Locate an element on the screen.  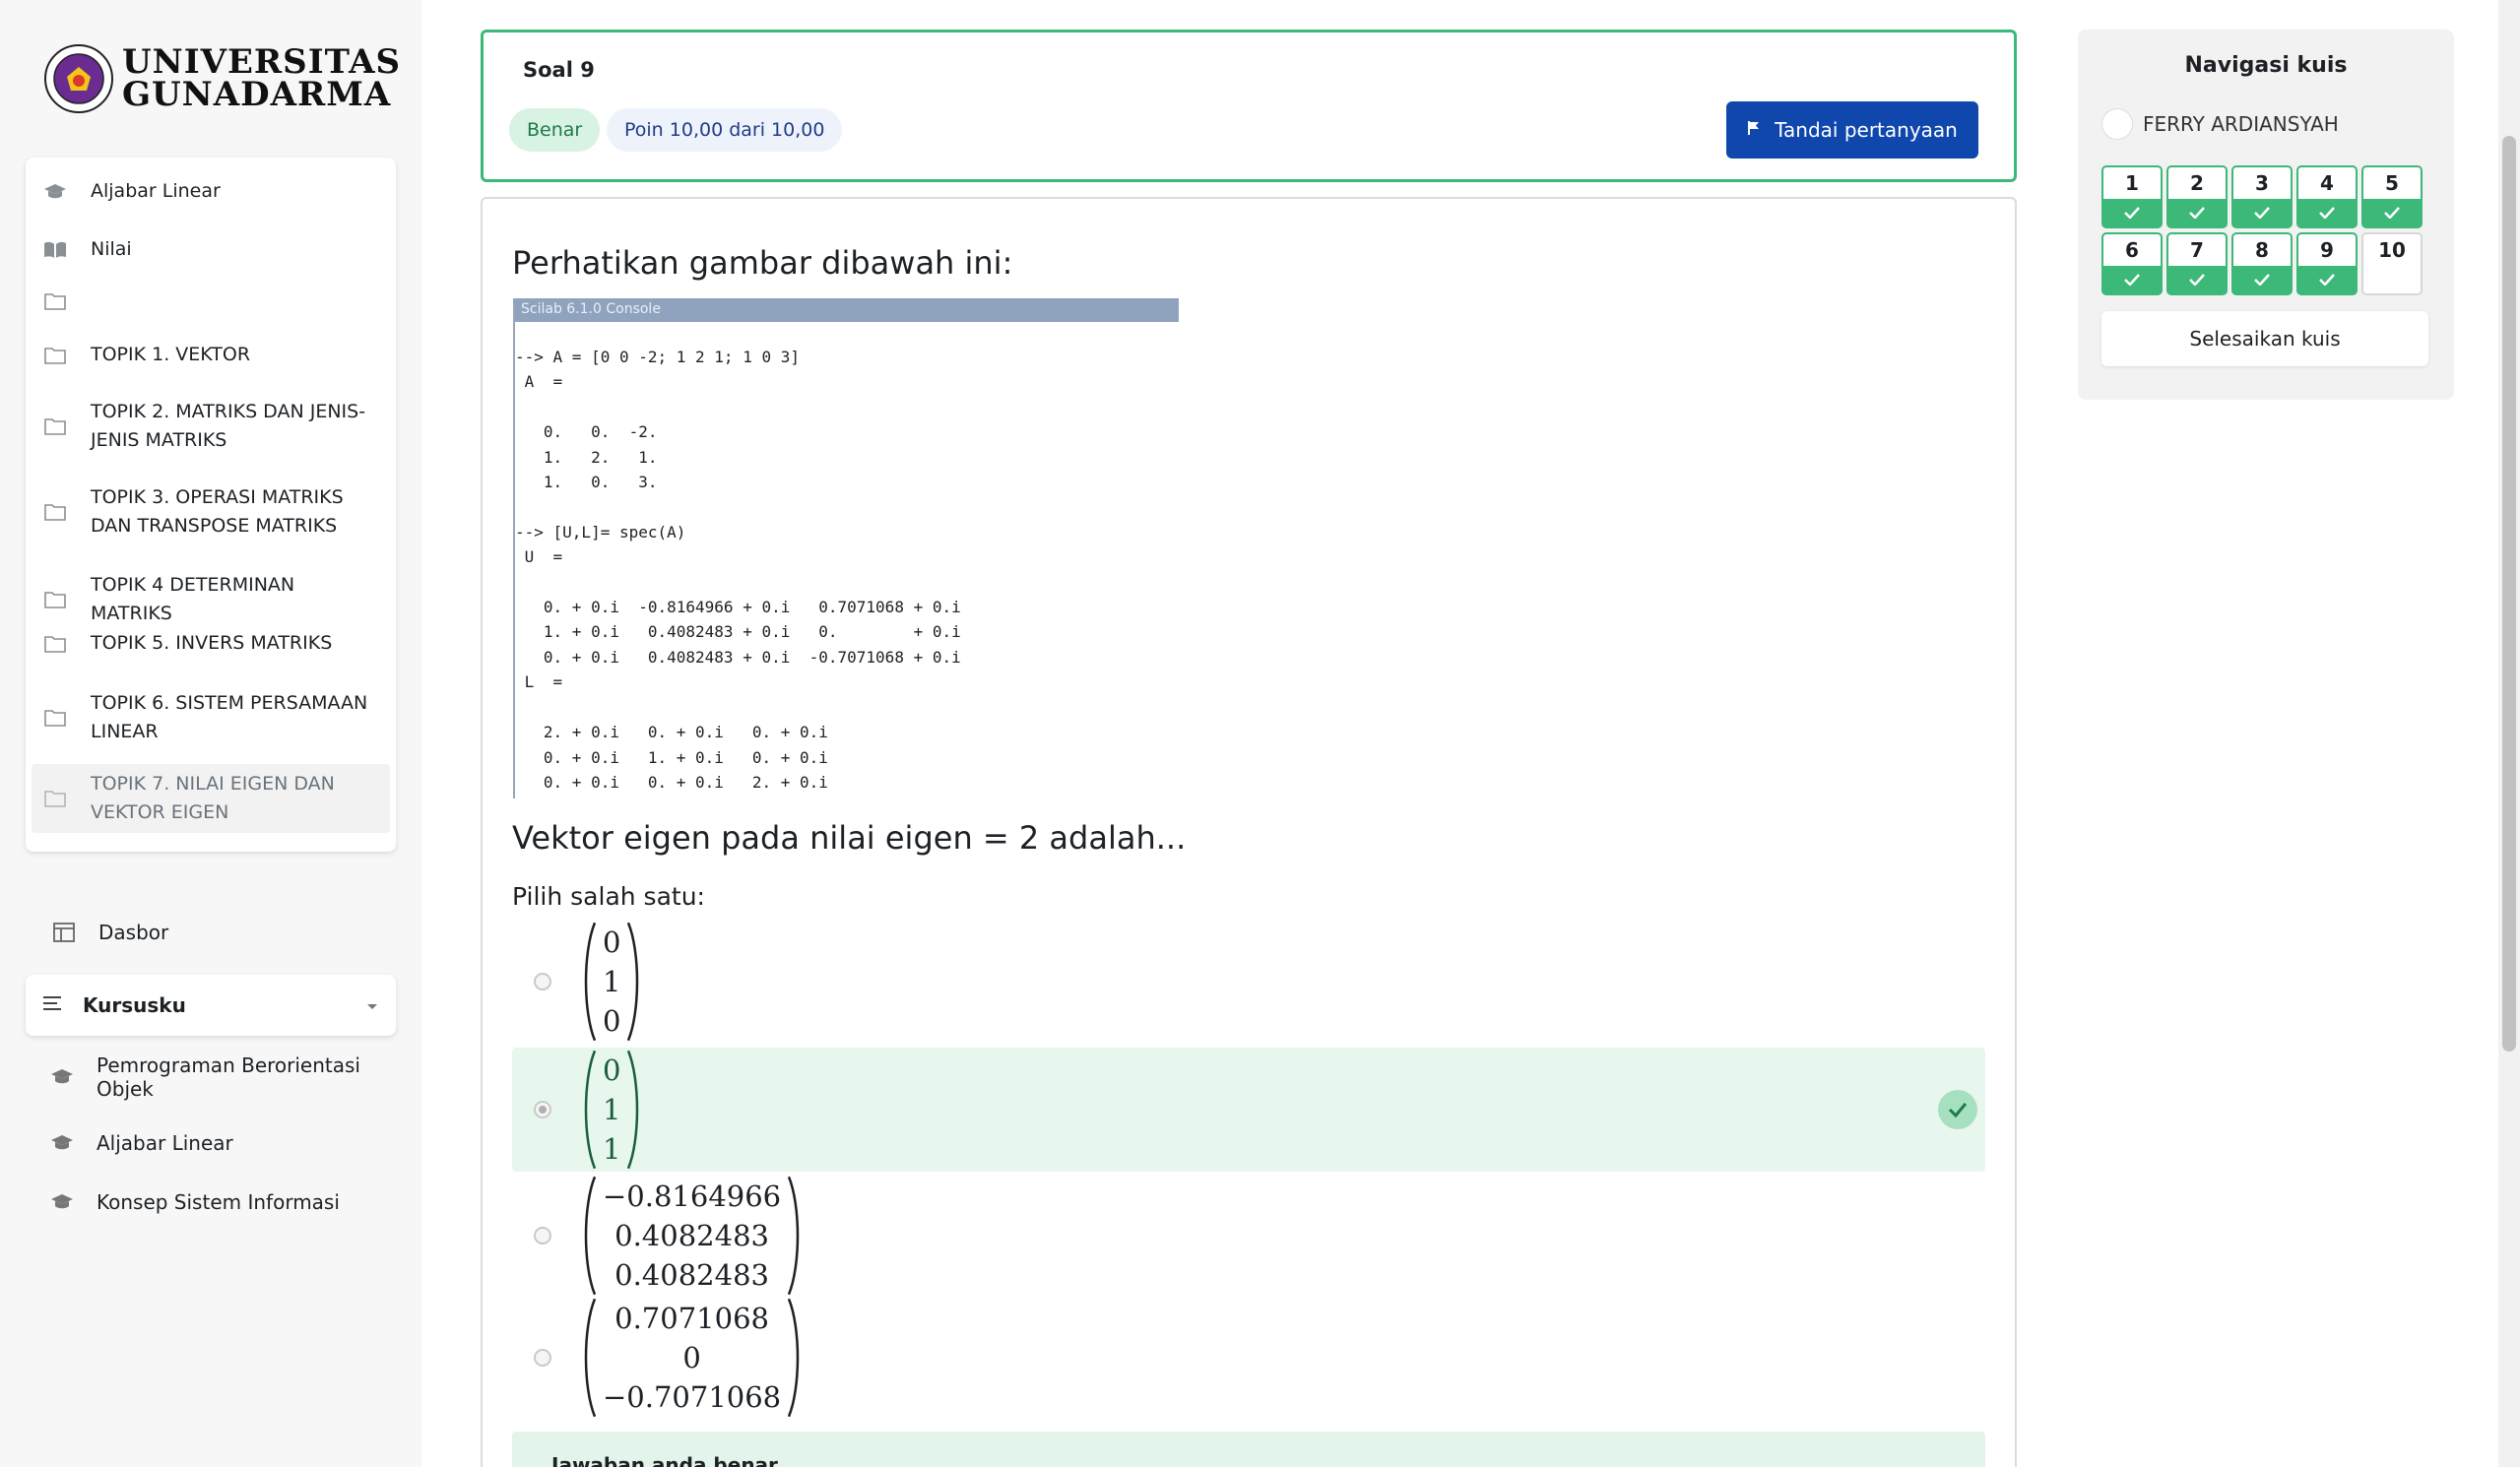
quiz-nav-button-2: 2 is located at coordinates (2197, 196).